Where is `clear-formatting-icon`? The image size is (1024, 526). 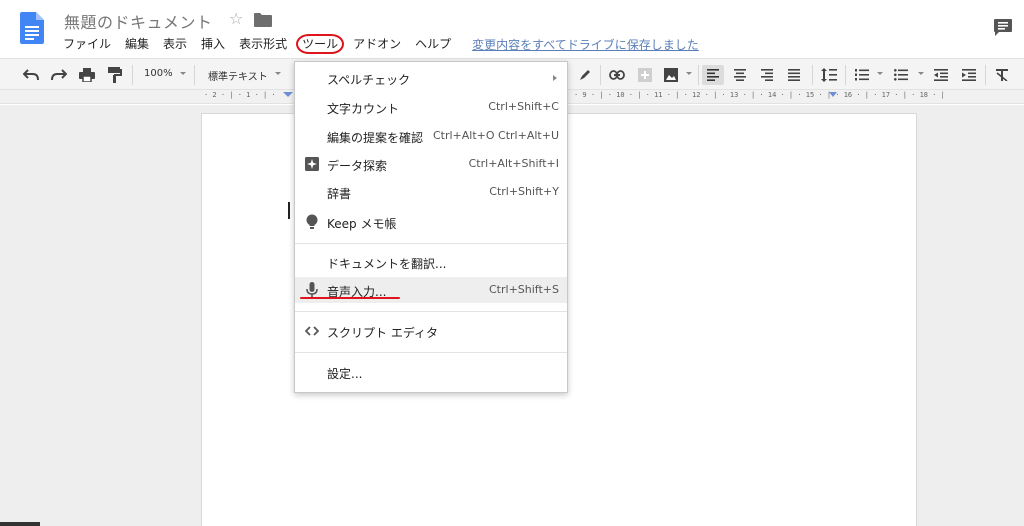 clear-formatting-icon is located at coordinates (1002, 75).